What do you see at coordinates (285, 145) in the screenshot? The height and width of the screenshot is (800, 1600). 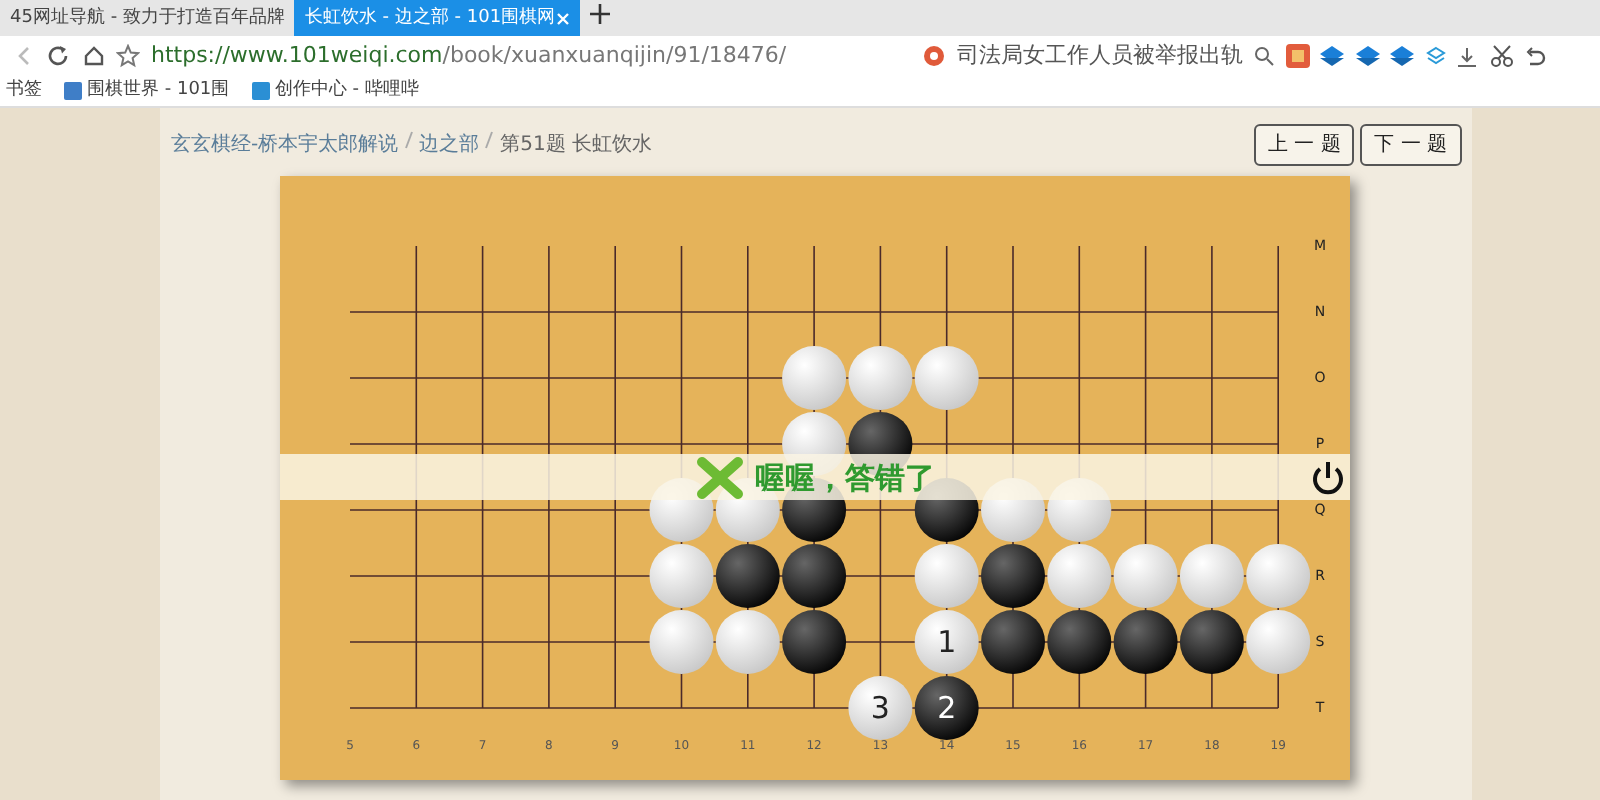 I see `breadcrumb-link: 玄玄棋经-桥本宇太郎解说` at bounding box center [285, 145].